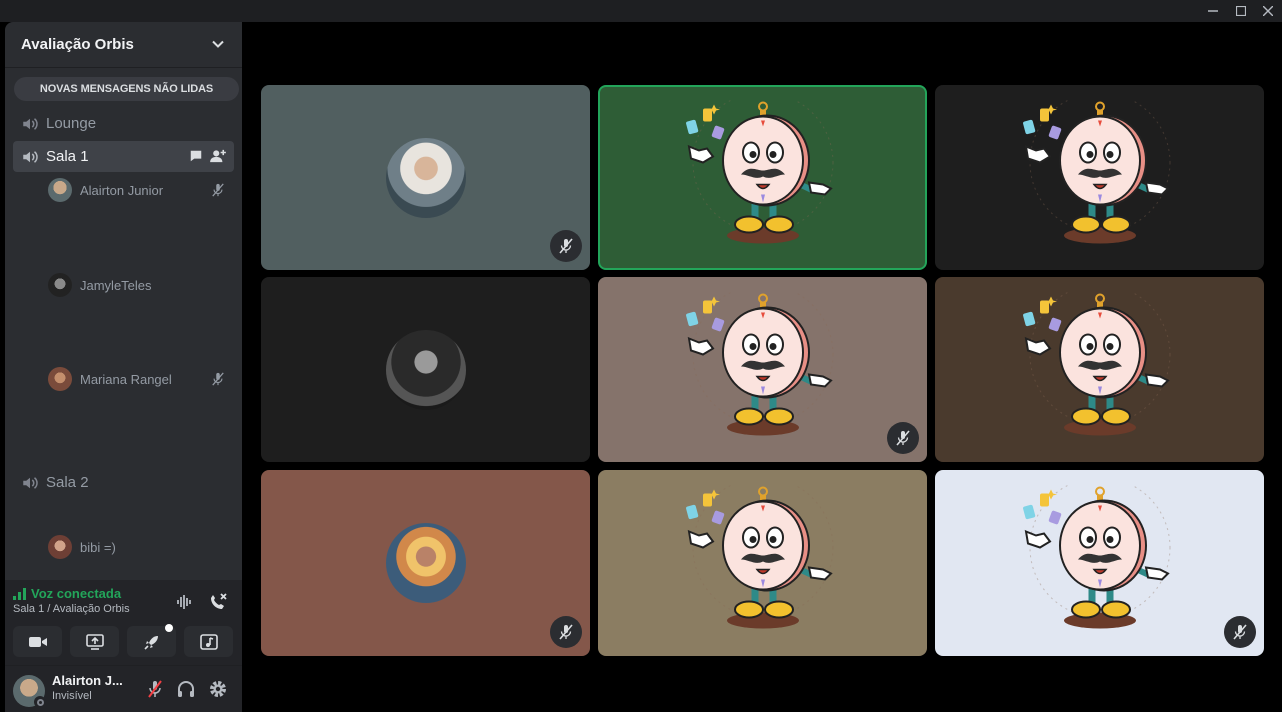  I want to click on camera-button, so click(37, 641).